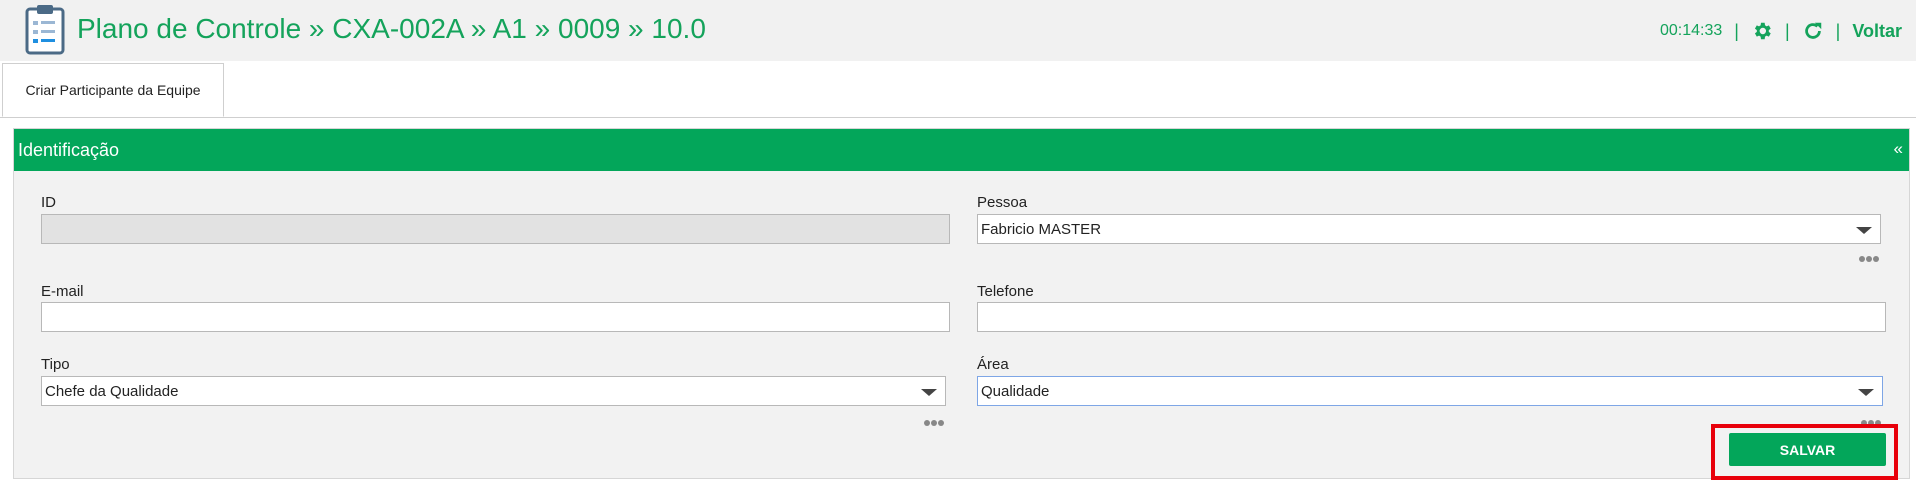 This screenshot has width=1916, height=491. I want to click on panel-header: Identificação «, so click(961, 150).